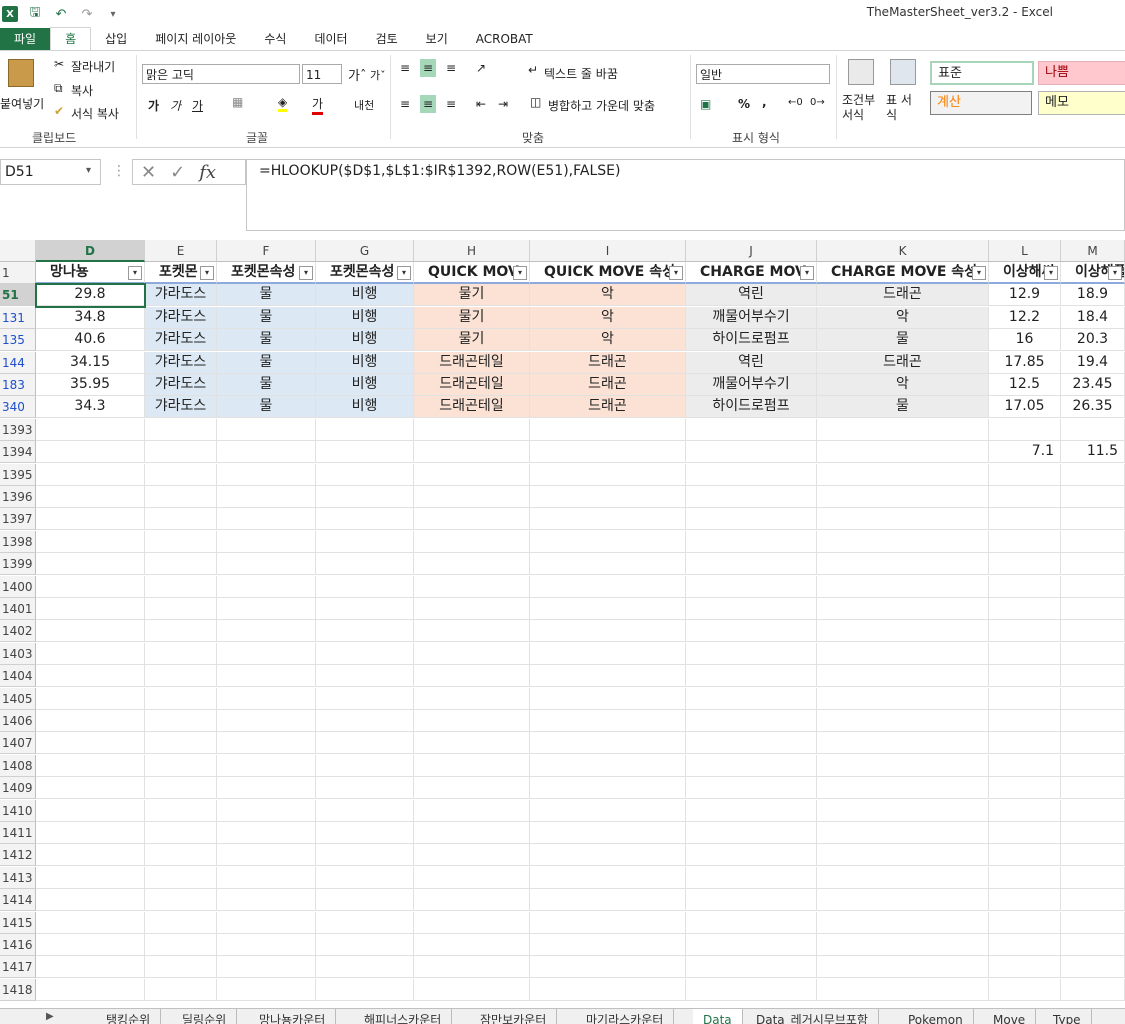 This screenshot has width=1125, height=1024. Describe the element at coordinates (982, 73) in the screenshot. I see `style-normal: 표준` at that location.